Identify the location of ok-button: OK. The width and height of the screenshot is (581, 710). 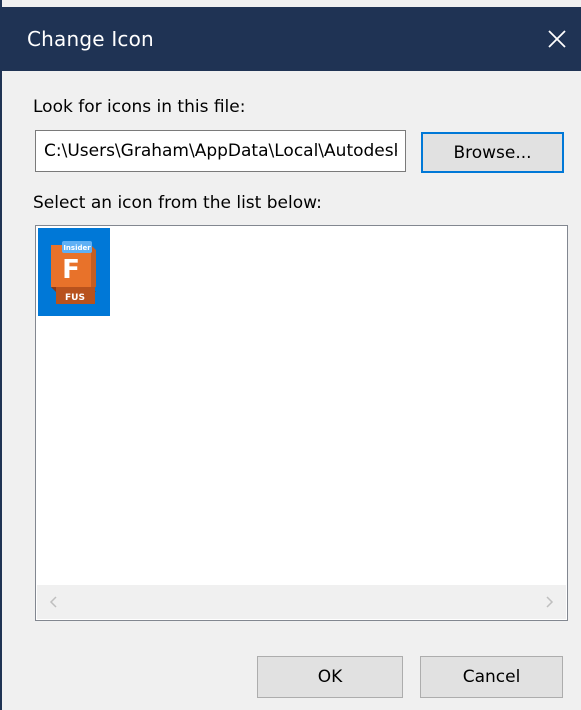
(330, 677).